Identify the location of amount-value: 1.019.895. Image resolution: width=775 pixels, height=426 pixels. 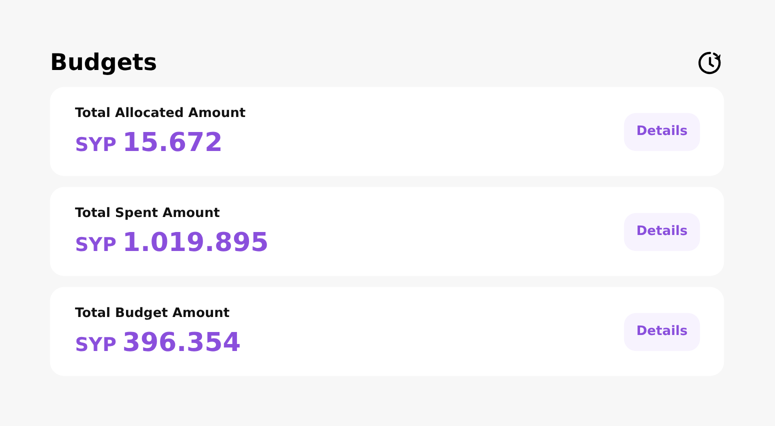
(195, 243).